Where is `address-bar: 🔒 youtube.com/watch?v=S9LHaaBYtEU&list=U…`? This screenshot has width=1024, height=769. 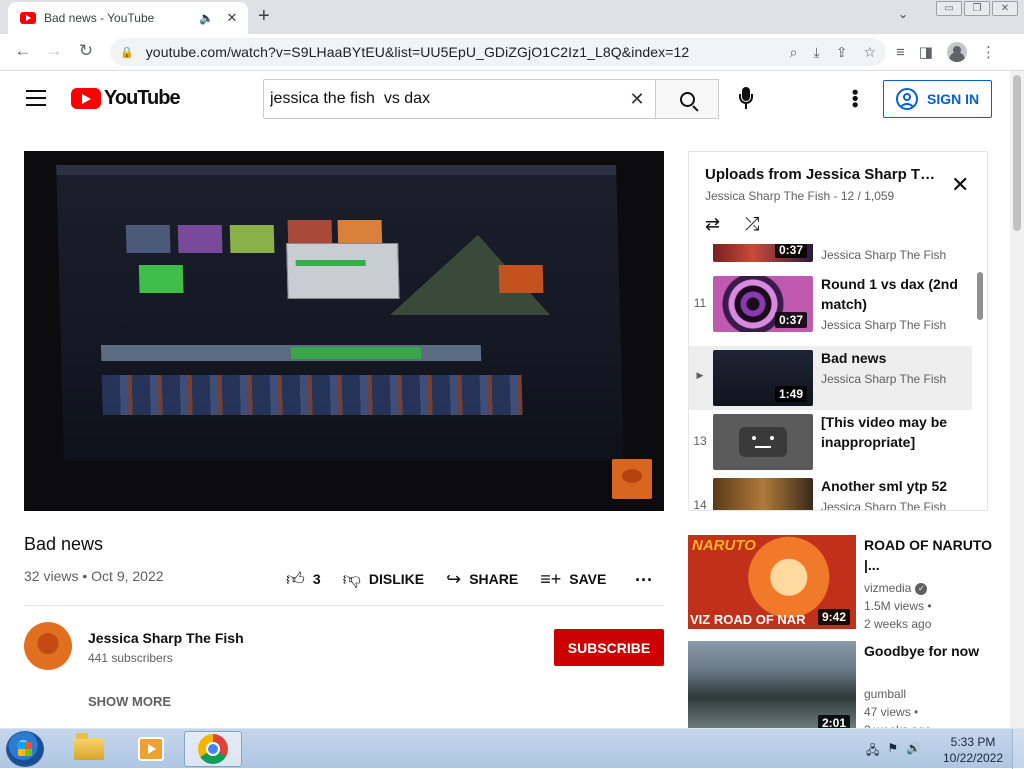 address-bar: 🔒 youtube.com/watch?v=S9LHaaBYtEU&list=U… is located at coordinates (498, 52).